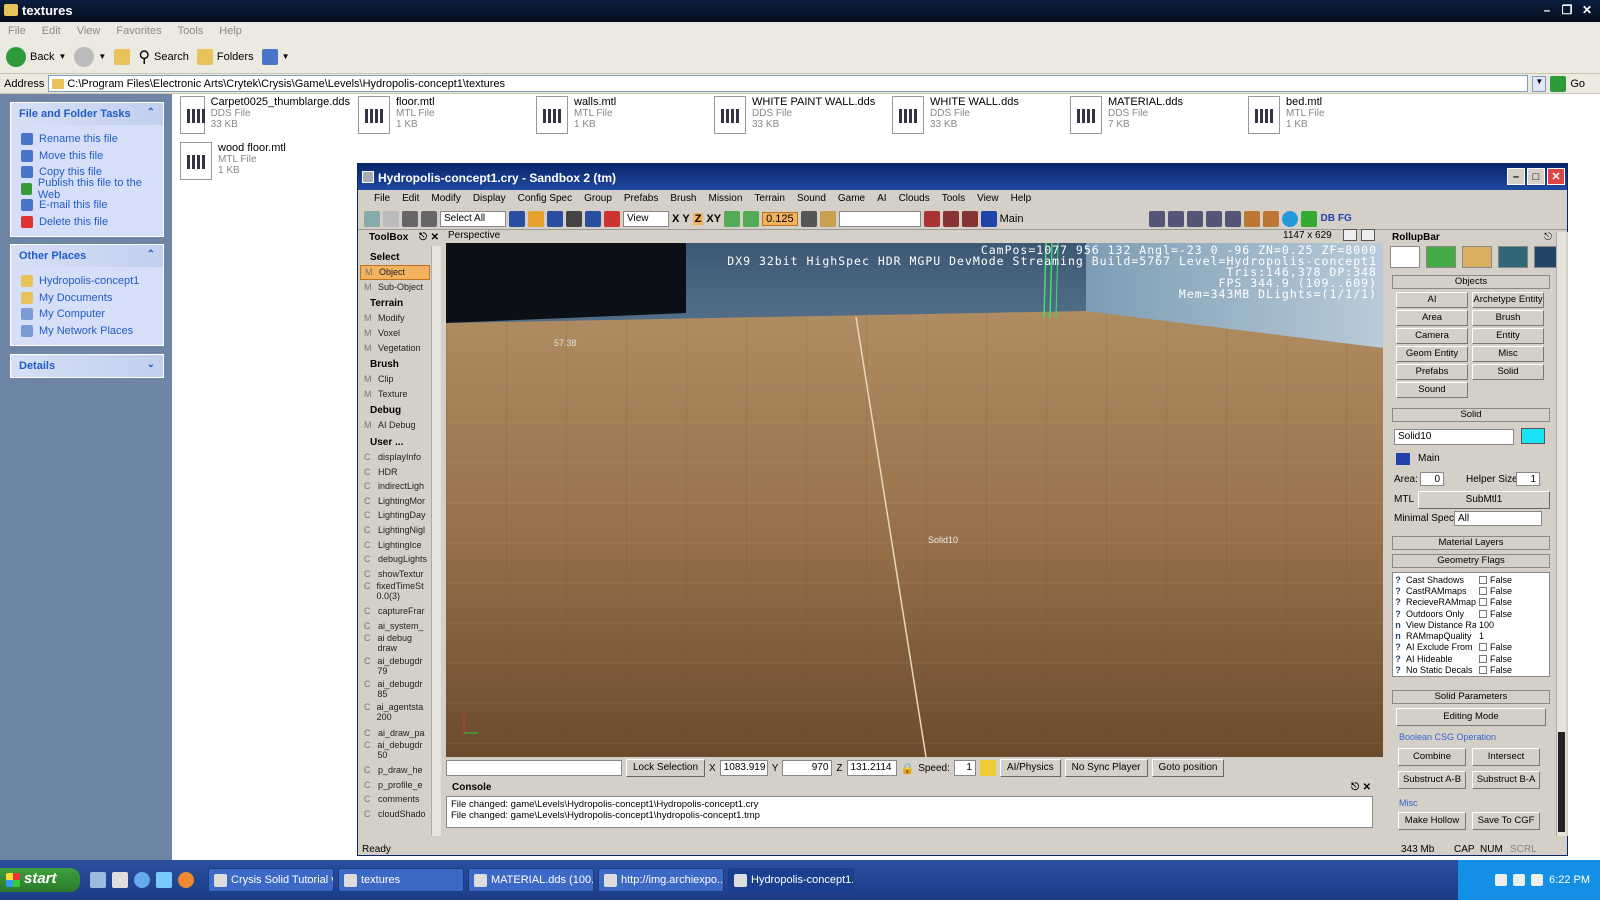 Image resolution: width=1600 pixels, height=900 pixels. What do you see at coordinates (1333, 115) in the screenshot?
I see `file-item: bed.mtl MTL File 1 KB` at bounding box center [1333, 115].